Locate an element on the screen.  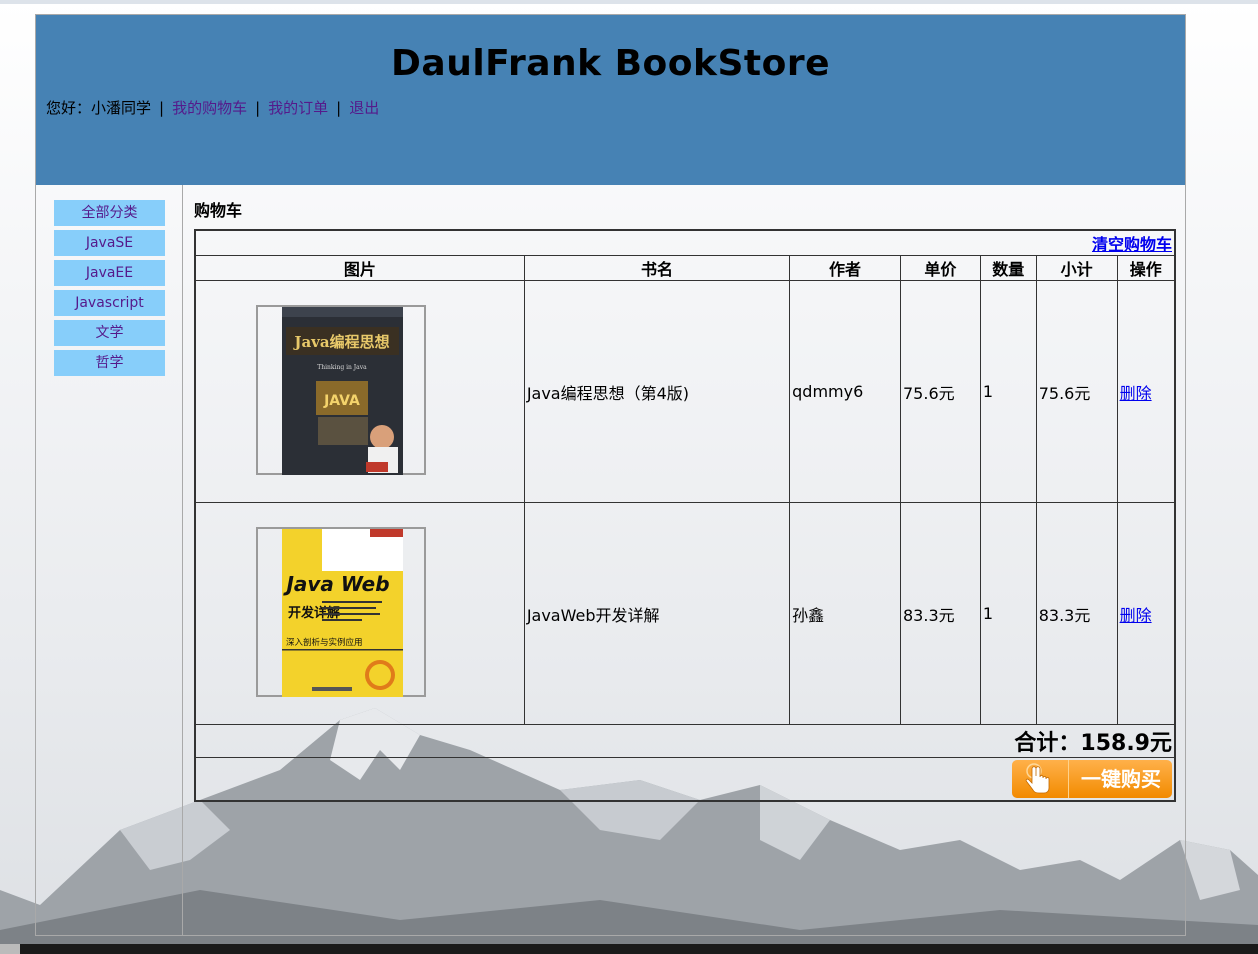
category-javaee: JavaEE is located at coordinates (109, 273).